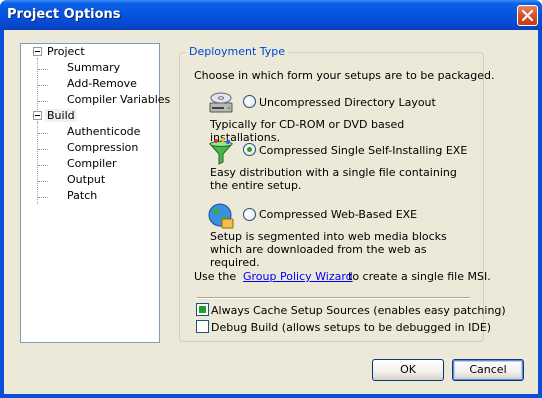 This screenshot has width=542, height=398. I want to click on group-policy-wizard-link: Group Policy Wizard, so click(298, 276).